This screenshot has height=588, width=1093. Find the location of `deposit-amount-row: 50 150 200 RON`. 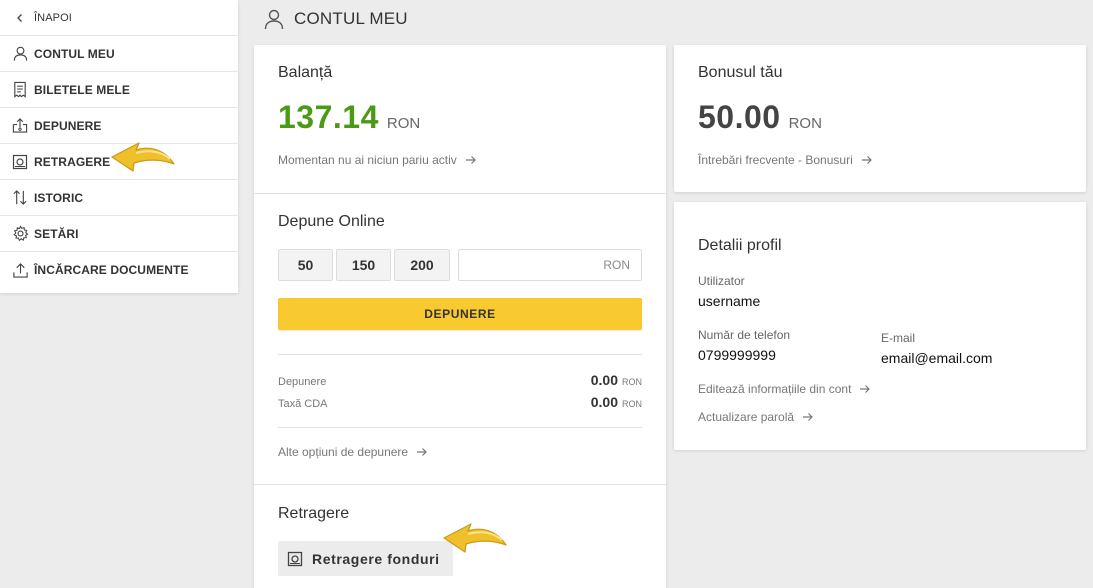

deposit-amount-row: 50 150 200 RON is located at coordinates (460, 265).